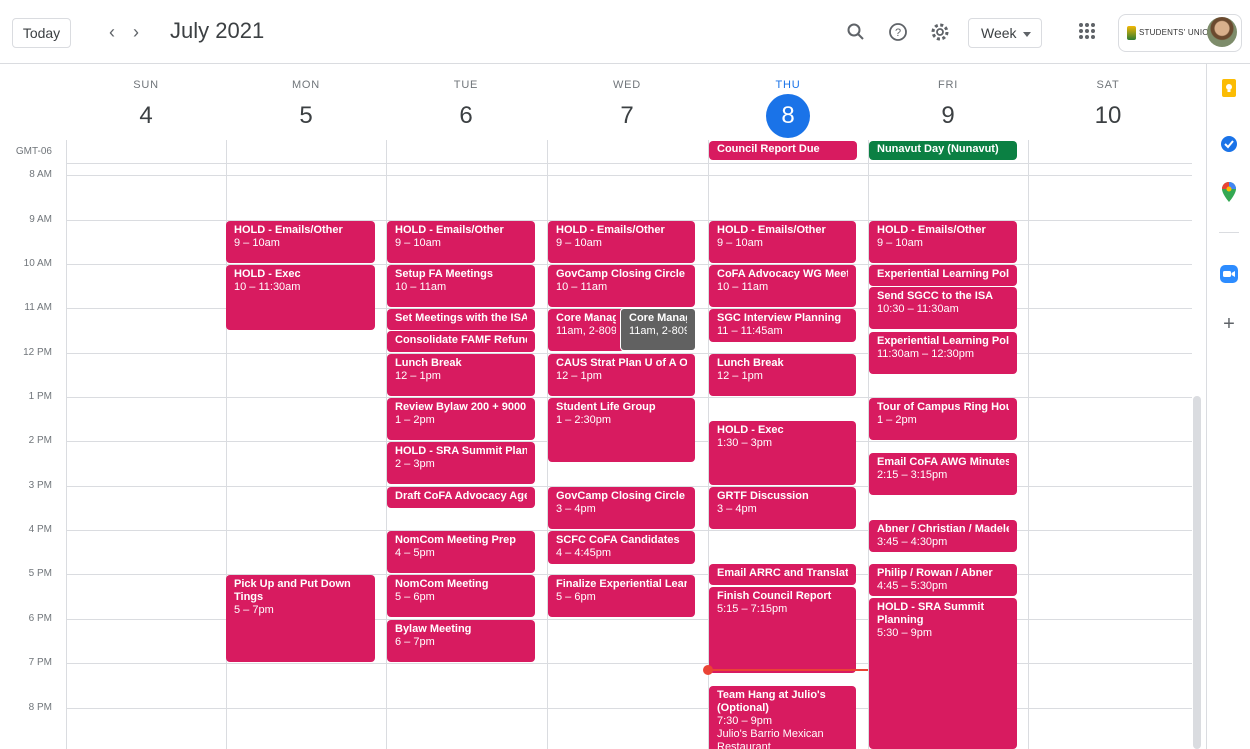 The height and width of the screenshot is (749, 1250). Describe the element at coordinates (943, 419) in the screenshot. I see `calendar-event: Tour of Campus Ring House 1 – 2pm` at that location.